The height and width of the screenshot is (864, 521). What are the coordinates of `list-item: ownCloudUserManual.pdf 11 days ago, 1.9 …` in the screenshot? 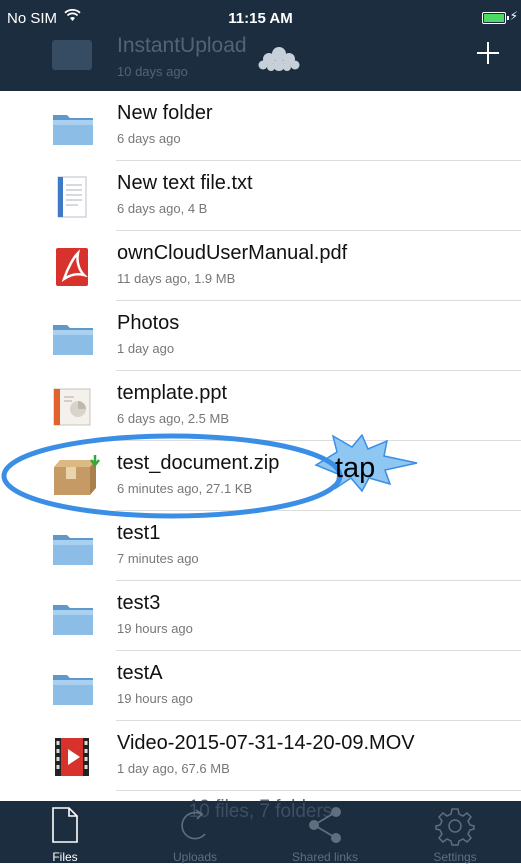 It's located at (260, 266).